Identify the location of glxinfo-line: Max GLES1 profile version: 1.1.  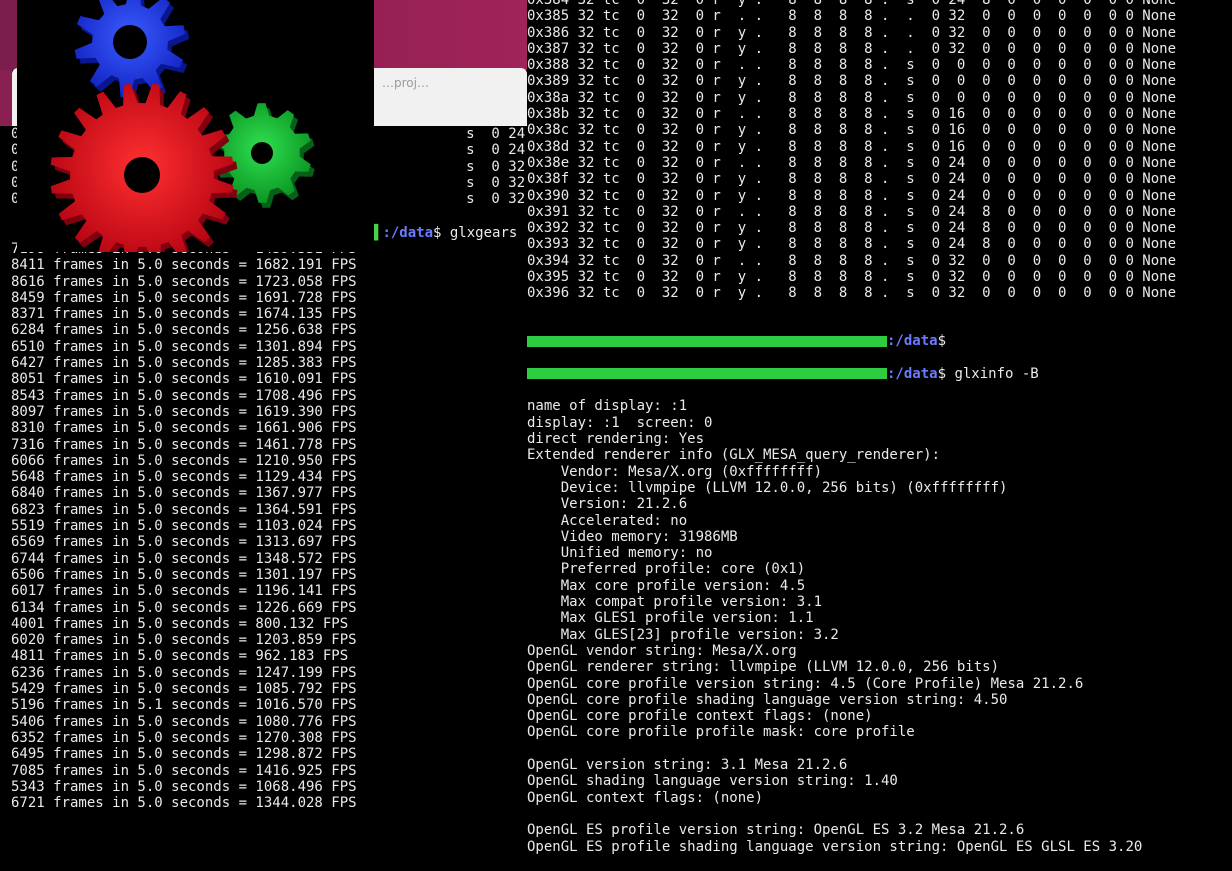
(670, 618).